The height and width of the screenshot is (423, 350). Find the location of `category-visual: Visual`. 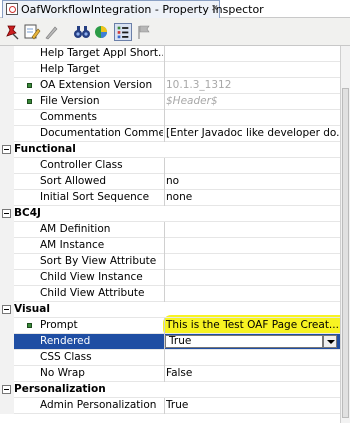

category-visual: Visual is located at coordinates (170, 310).